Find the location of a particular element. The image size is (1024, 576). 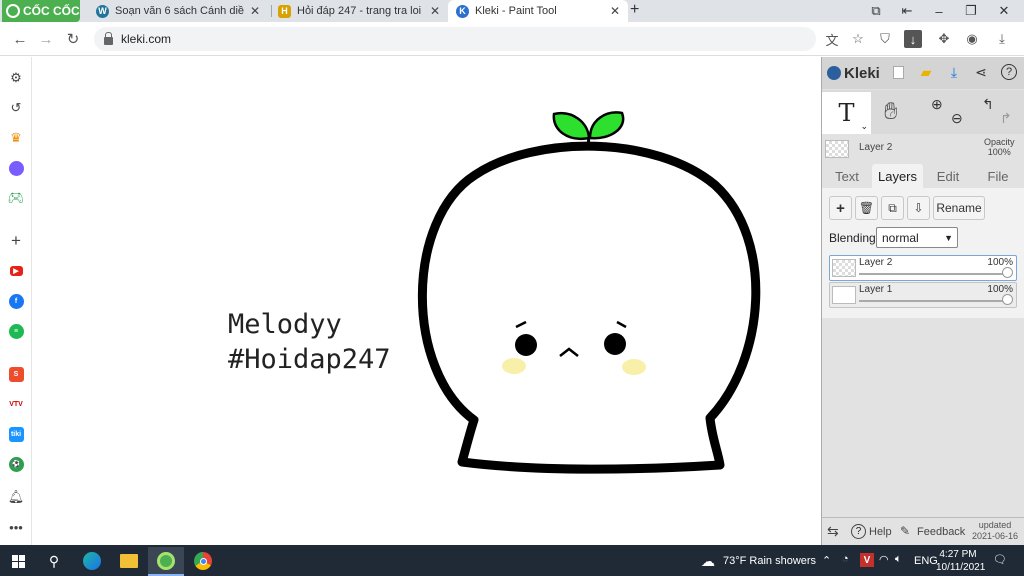

zoom-in-icon: ⊕ is located at coordinates (937, 104).